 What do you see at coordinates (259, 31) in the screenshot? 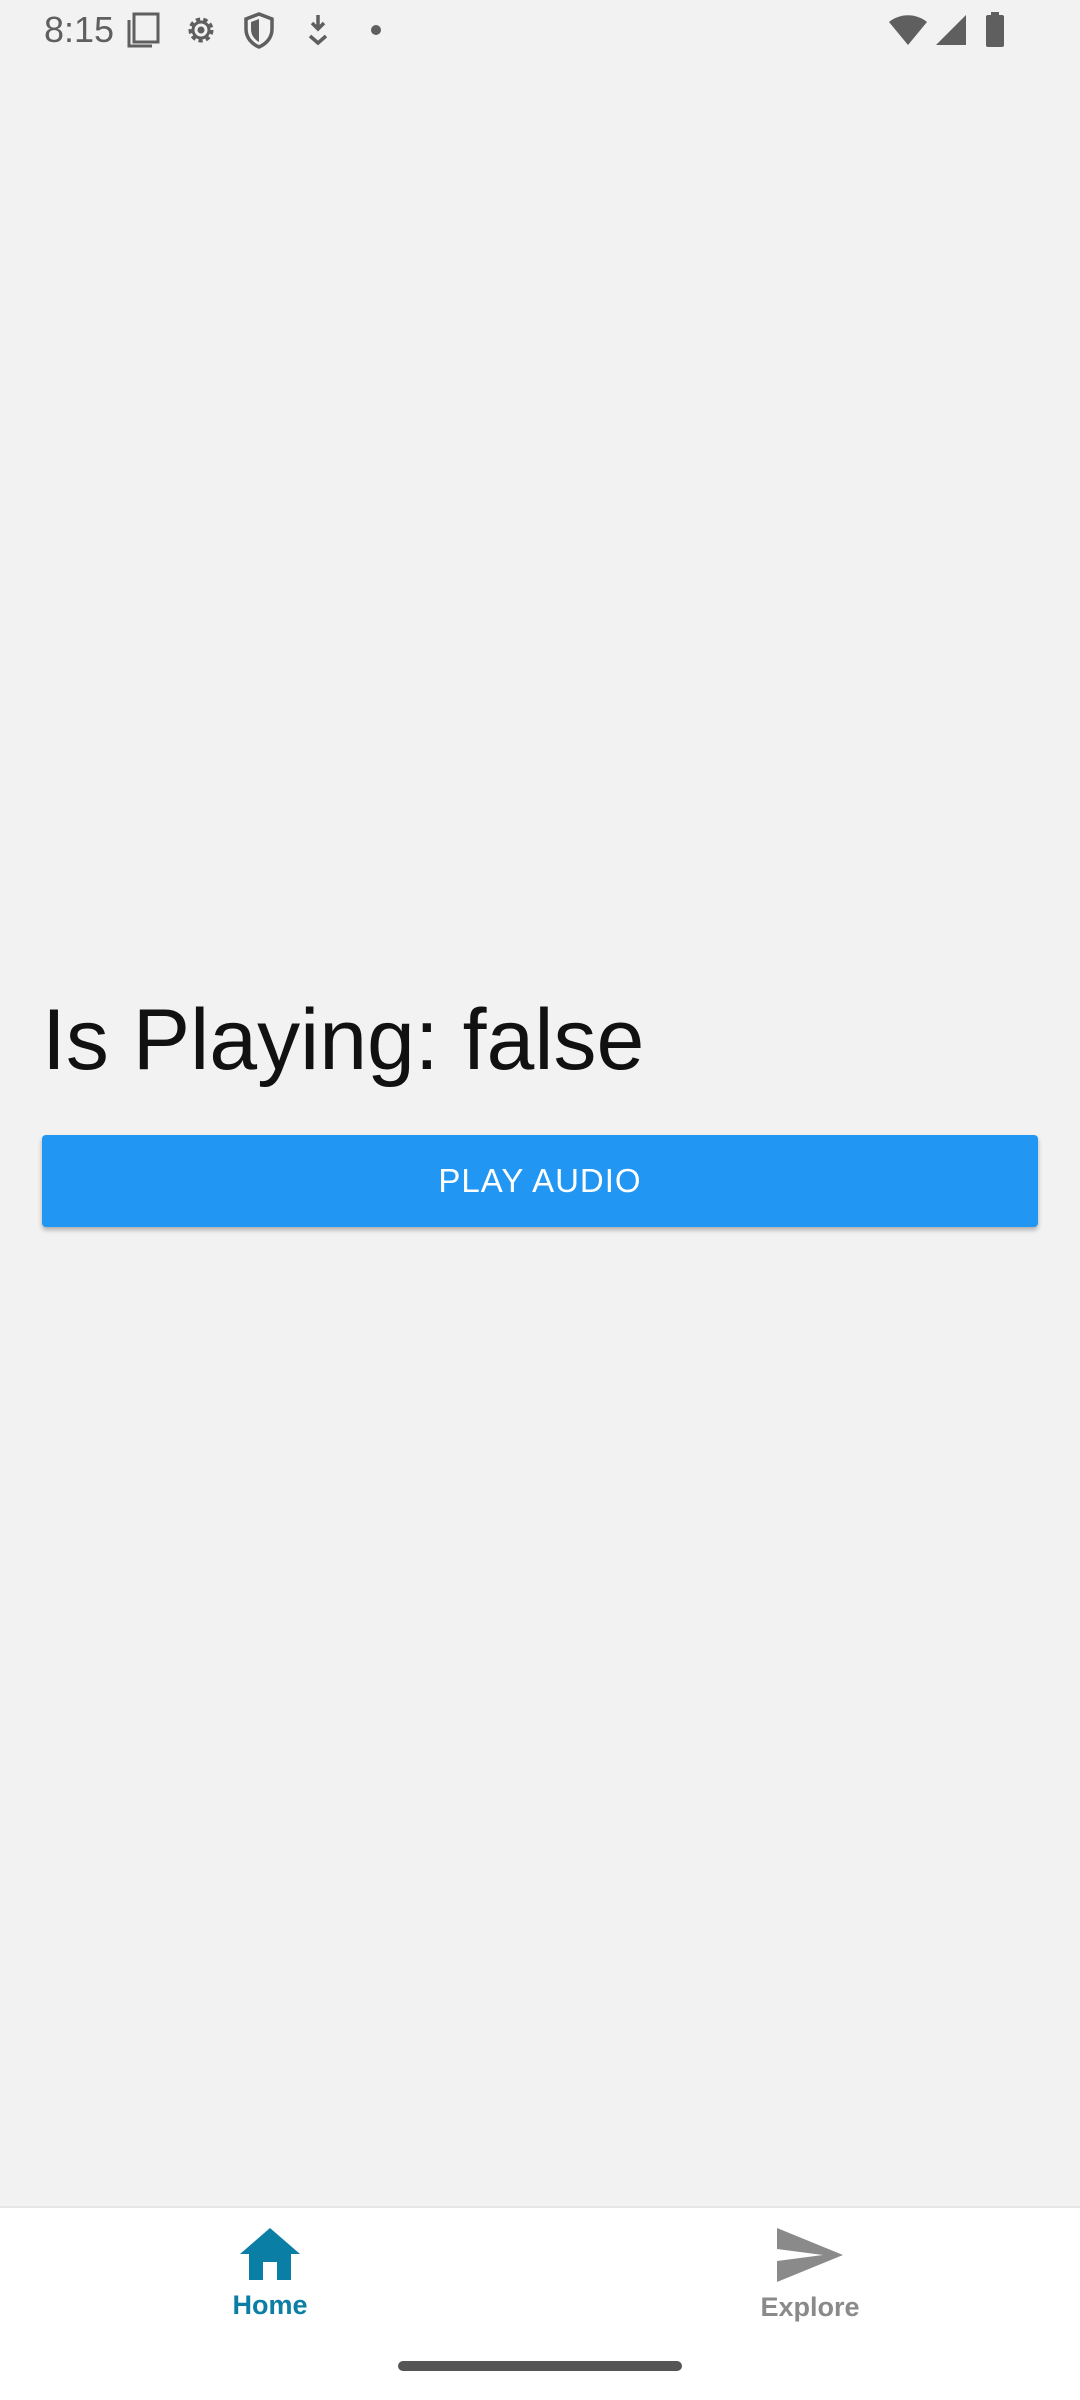
I see `shield-icon` at bounding box center [259, 31].